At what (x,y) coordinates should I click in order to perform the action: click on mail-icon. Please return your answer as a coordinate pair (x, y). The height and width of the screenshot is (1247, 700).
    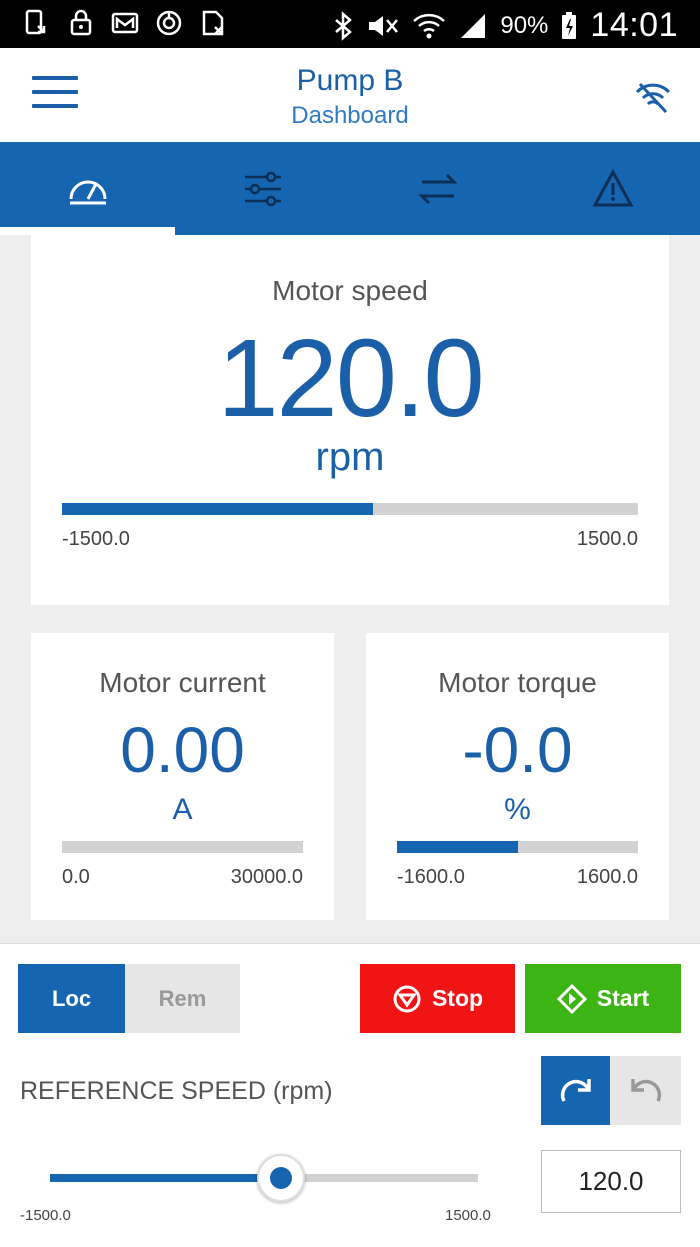
    Looking at the image, I should click on (125, 23).